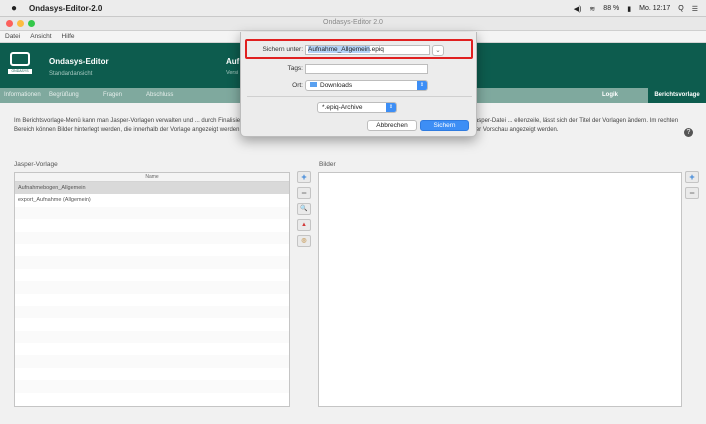 The image size is (706, 424). I want to click on location-value: Downloads, so click(336, 85).